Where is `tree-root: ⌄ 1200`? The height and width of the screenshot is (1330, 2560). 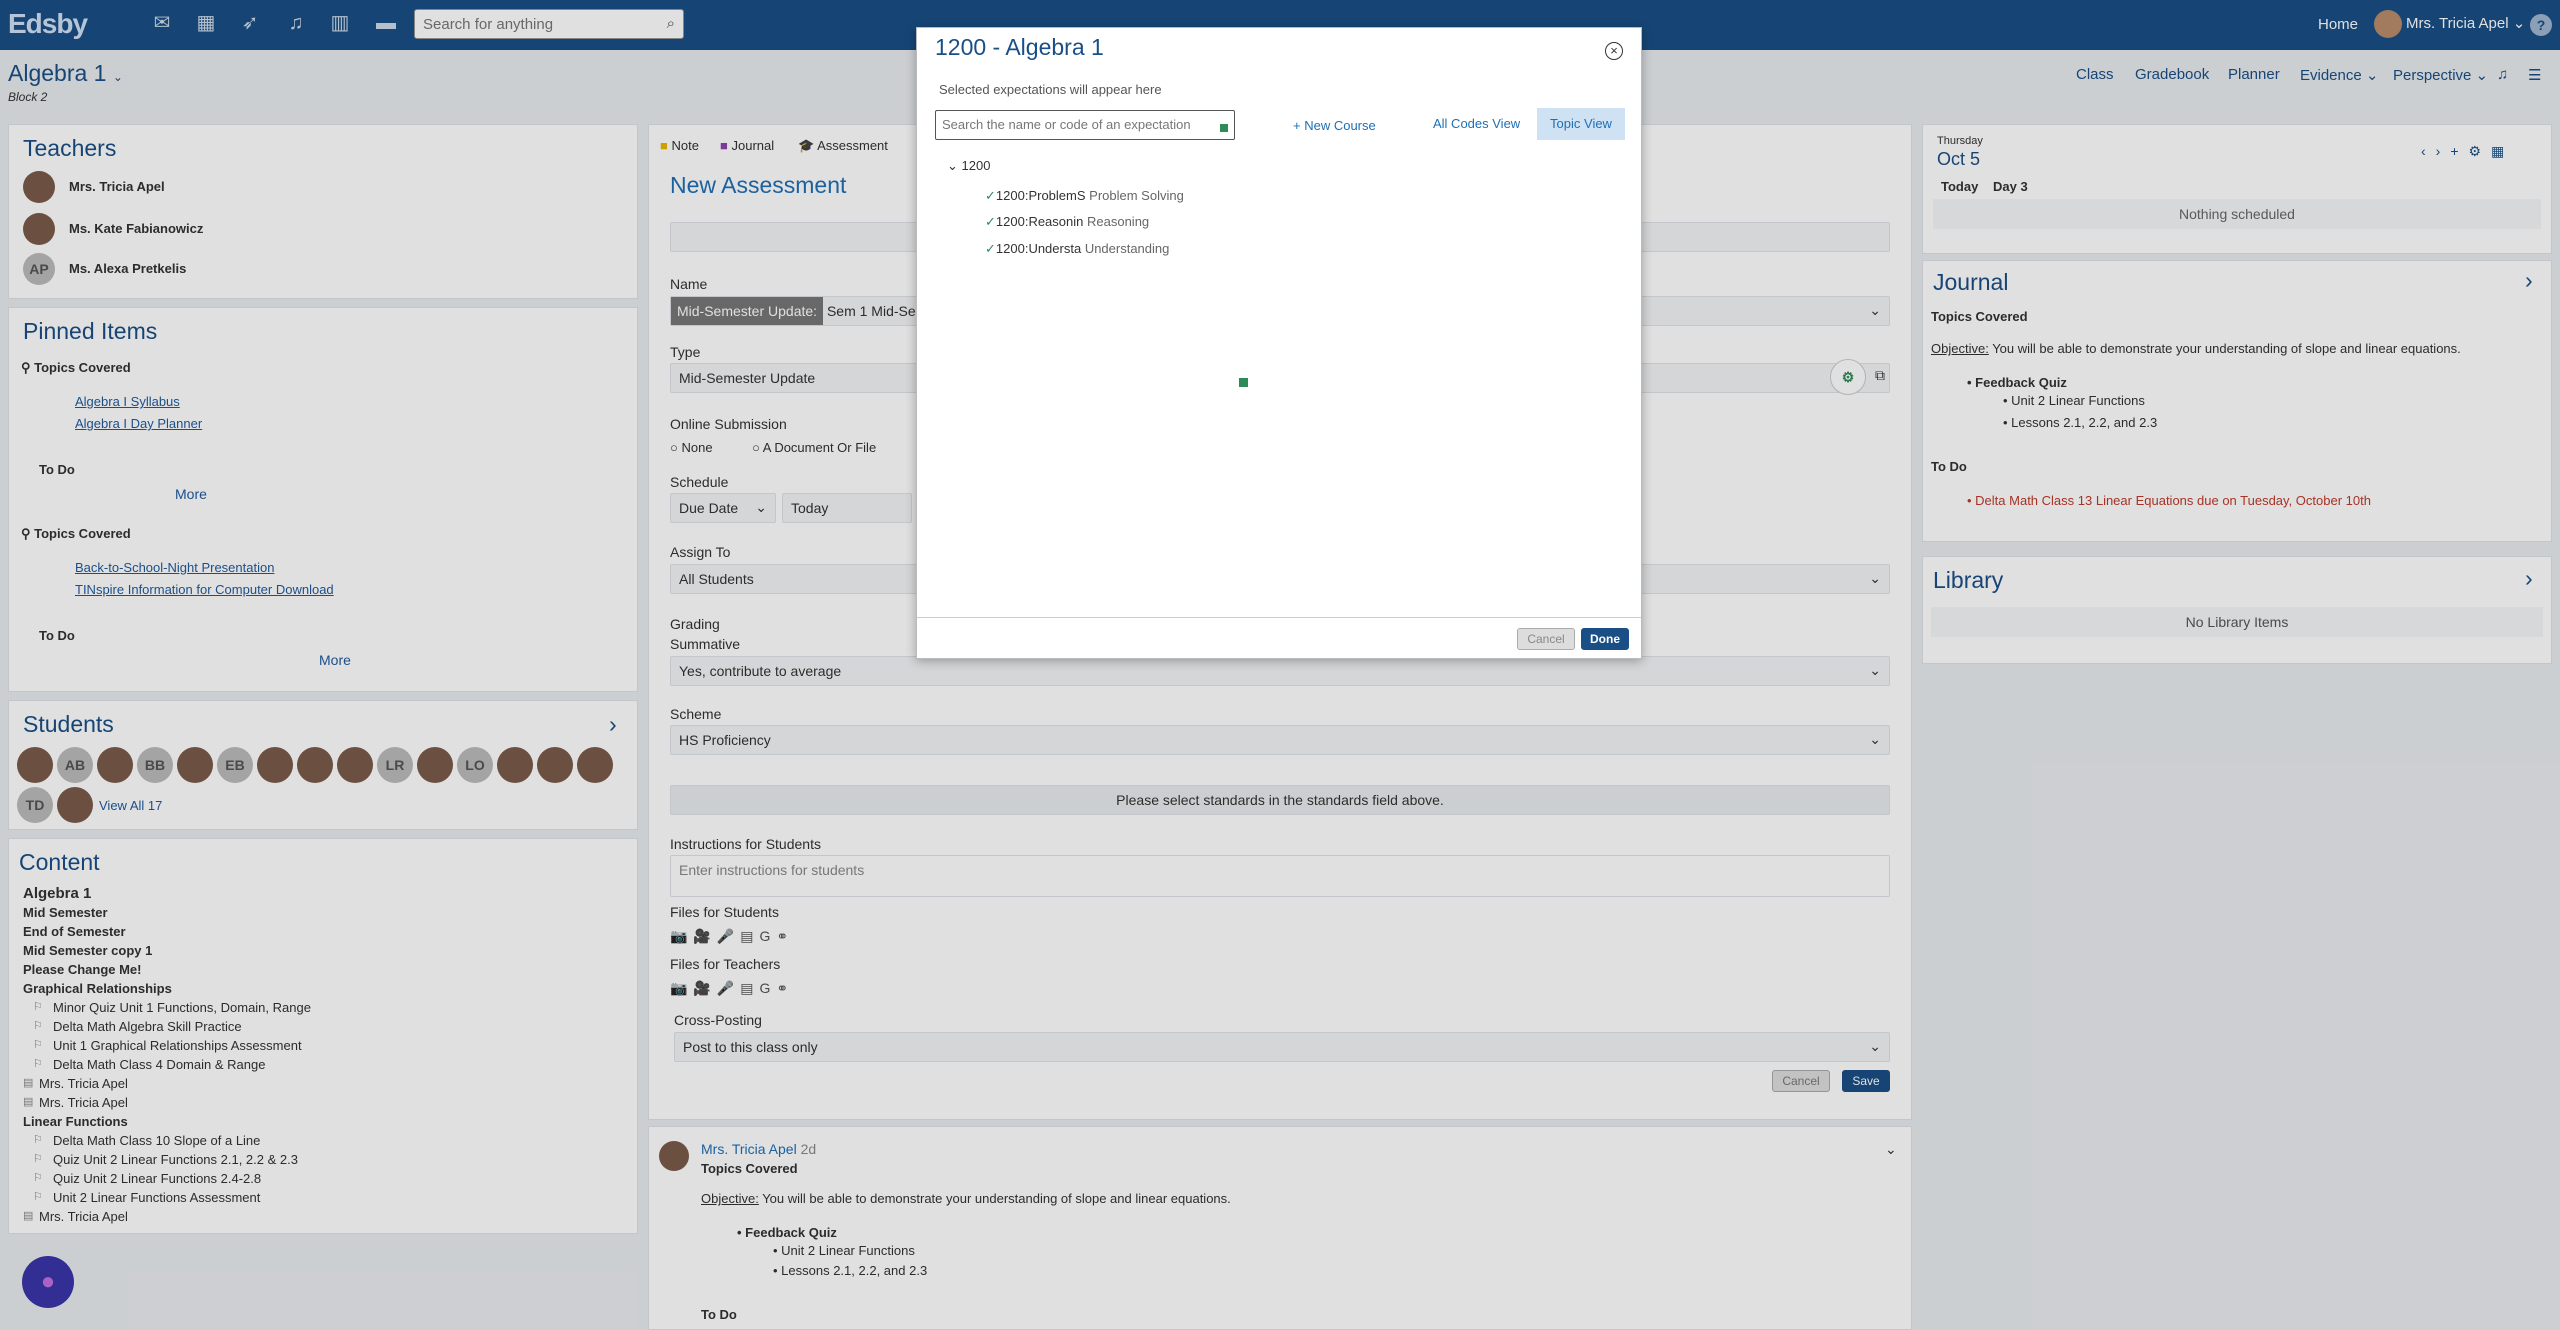 tree-root: ⌄ 1200 is located at coordinates (968, 166).